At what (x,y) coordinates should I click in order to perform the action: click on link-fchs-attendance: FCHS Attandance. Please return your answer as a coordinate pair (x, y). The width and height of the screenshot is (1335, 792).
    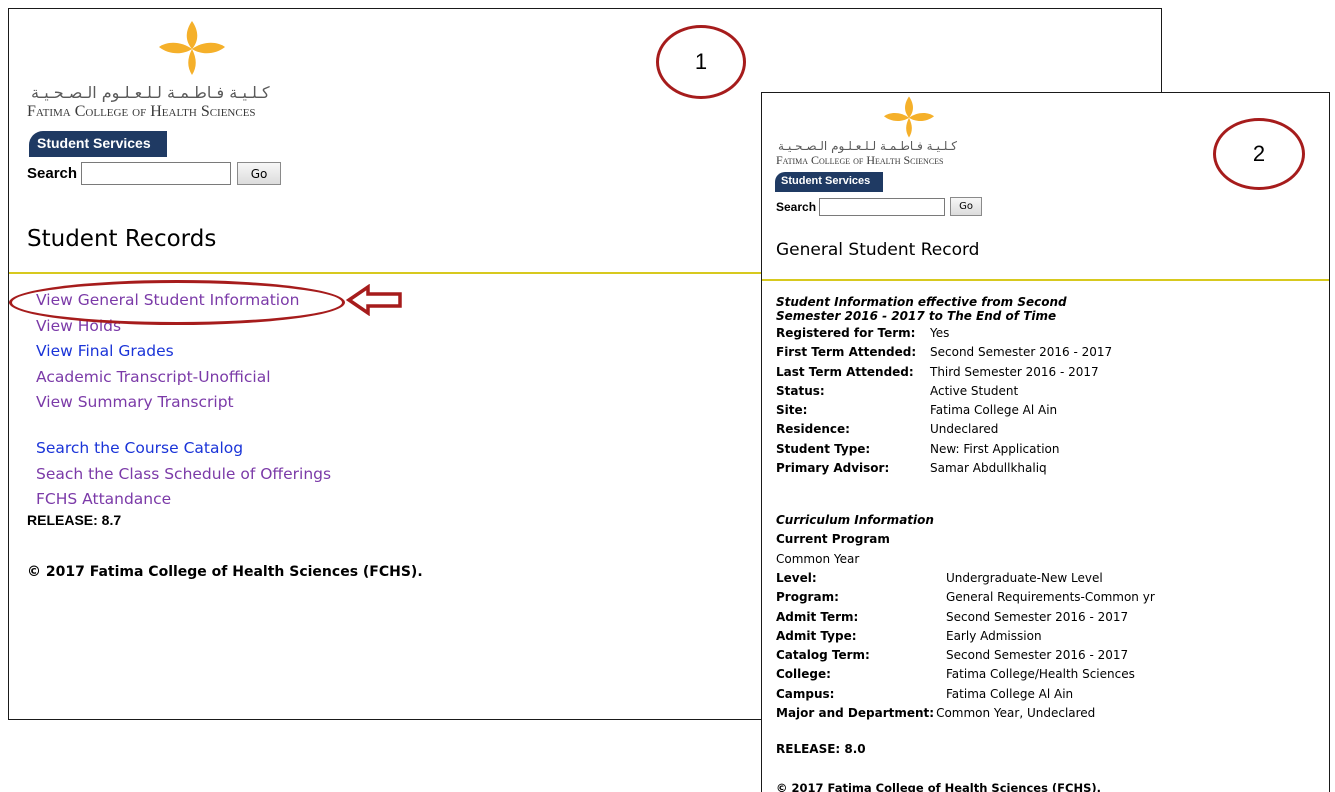
    Looking at the image, I should click on (183, 500).